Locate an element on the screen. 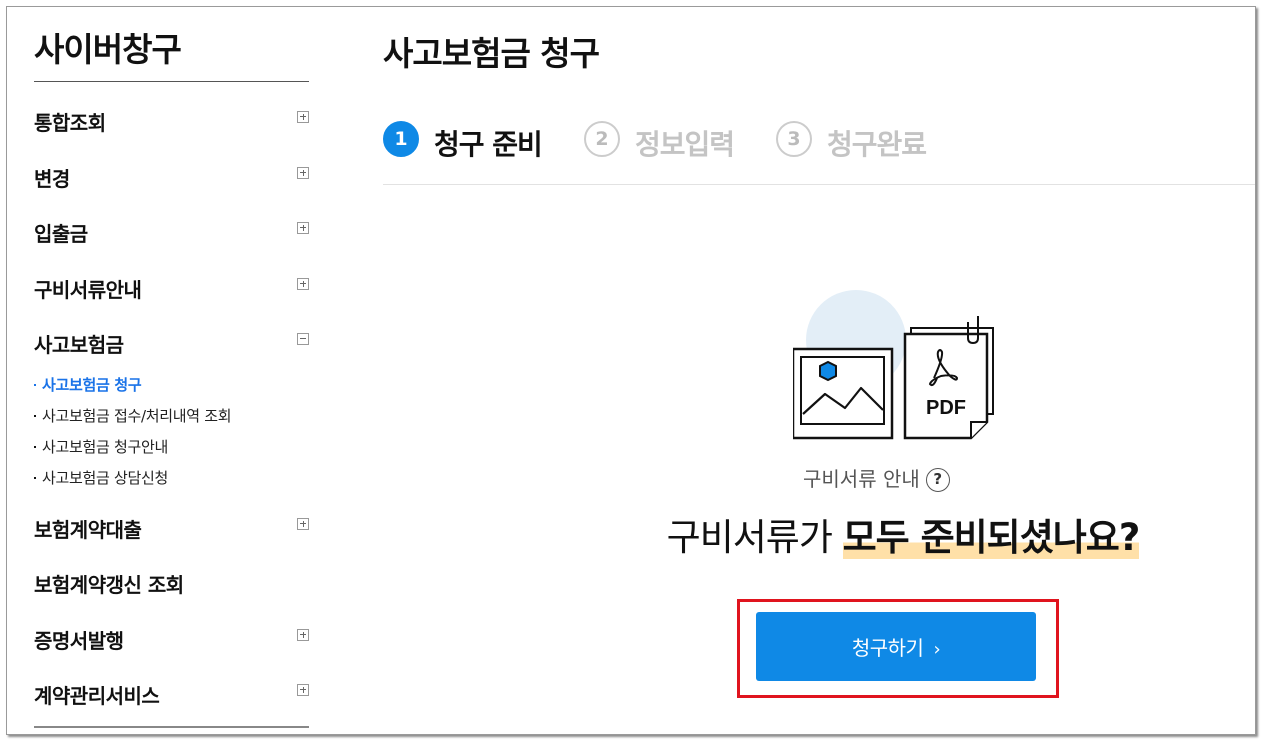 The height and width of the screenshot is (744, 1266). sidebar-item-label: 보험계약갱신 조회 is located at coordinates (109, 585).